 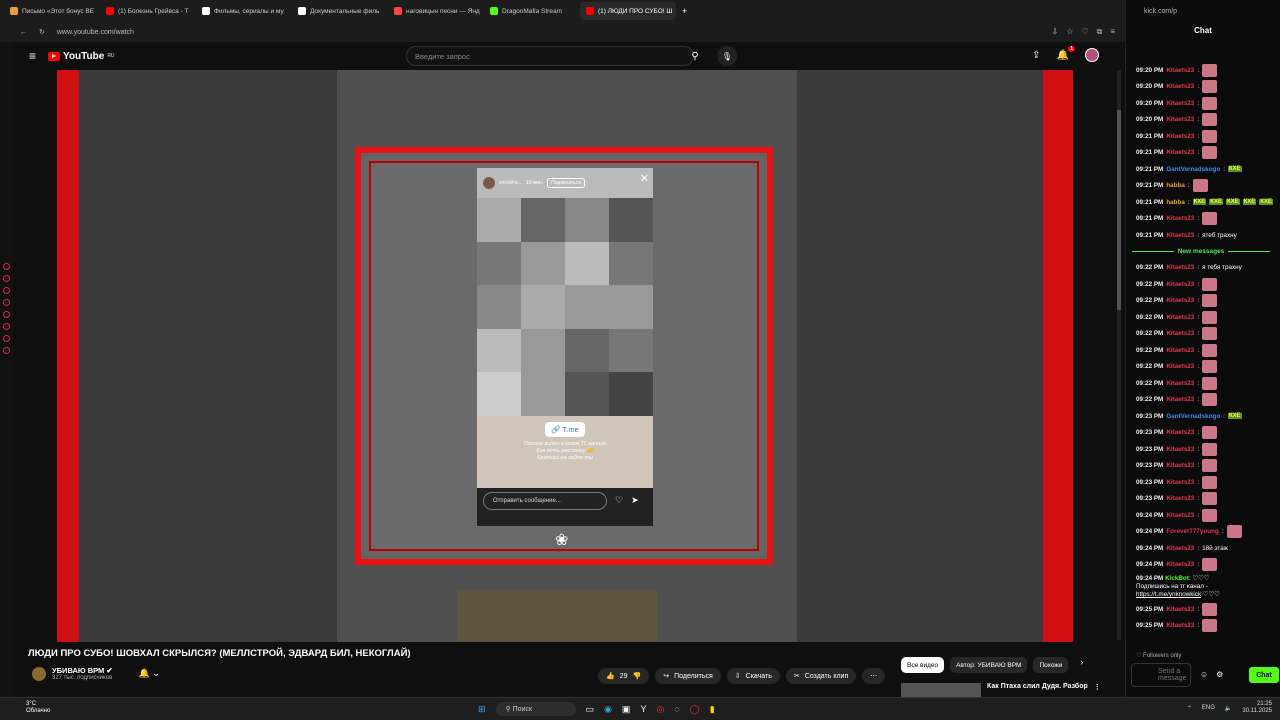 I want to click on url-field: www.youtube.com/watch, so click(x=95, y=32).